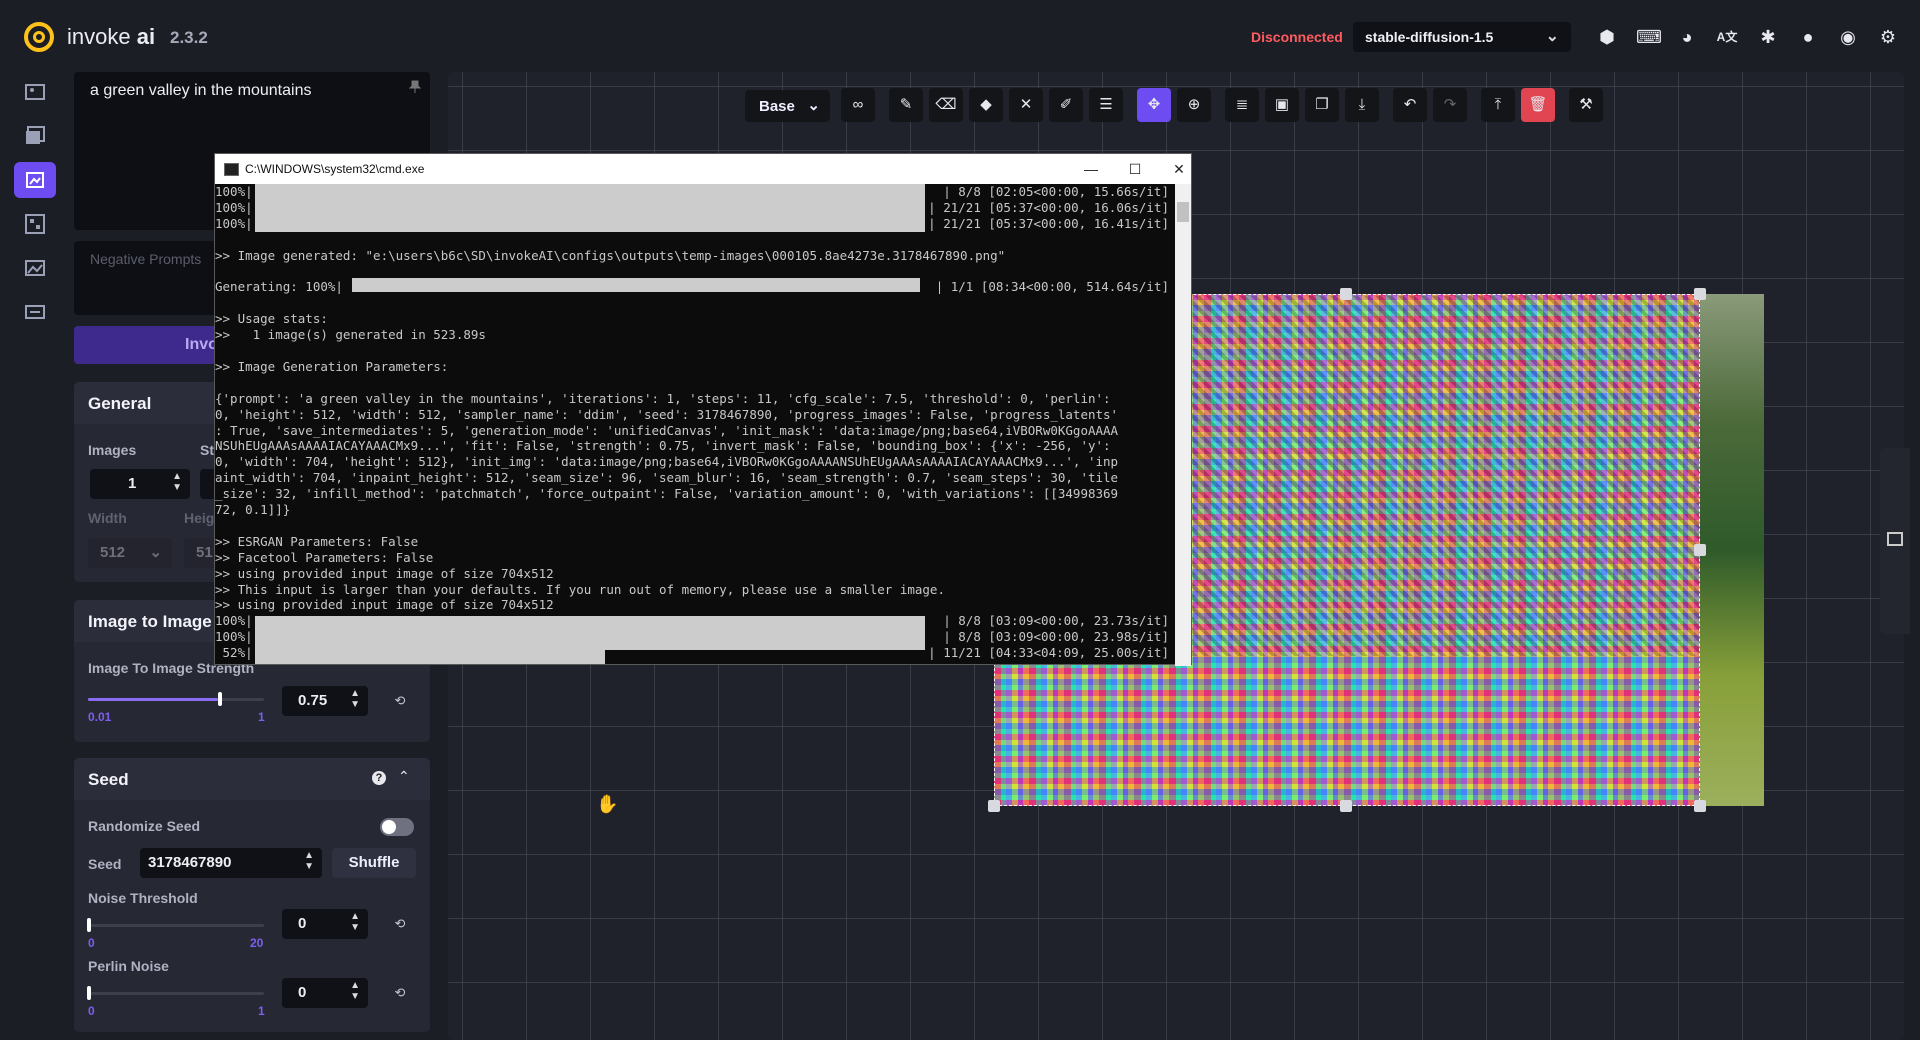  I want to click on shuffle-button: Shuffle, so click(374, 863).